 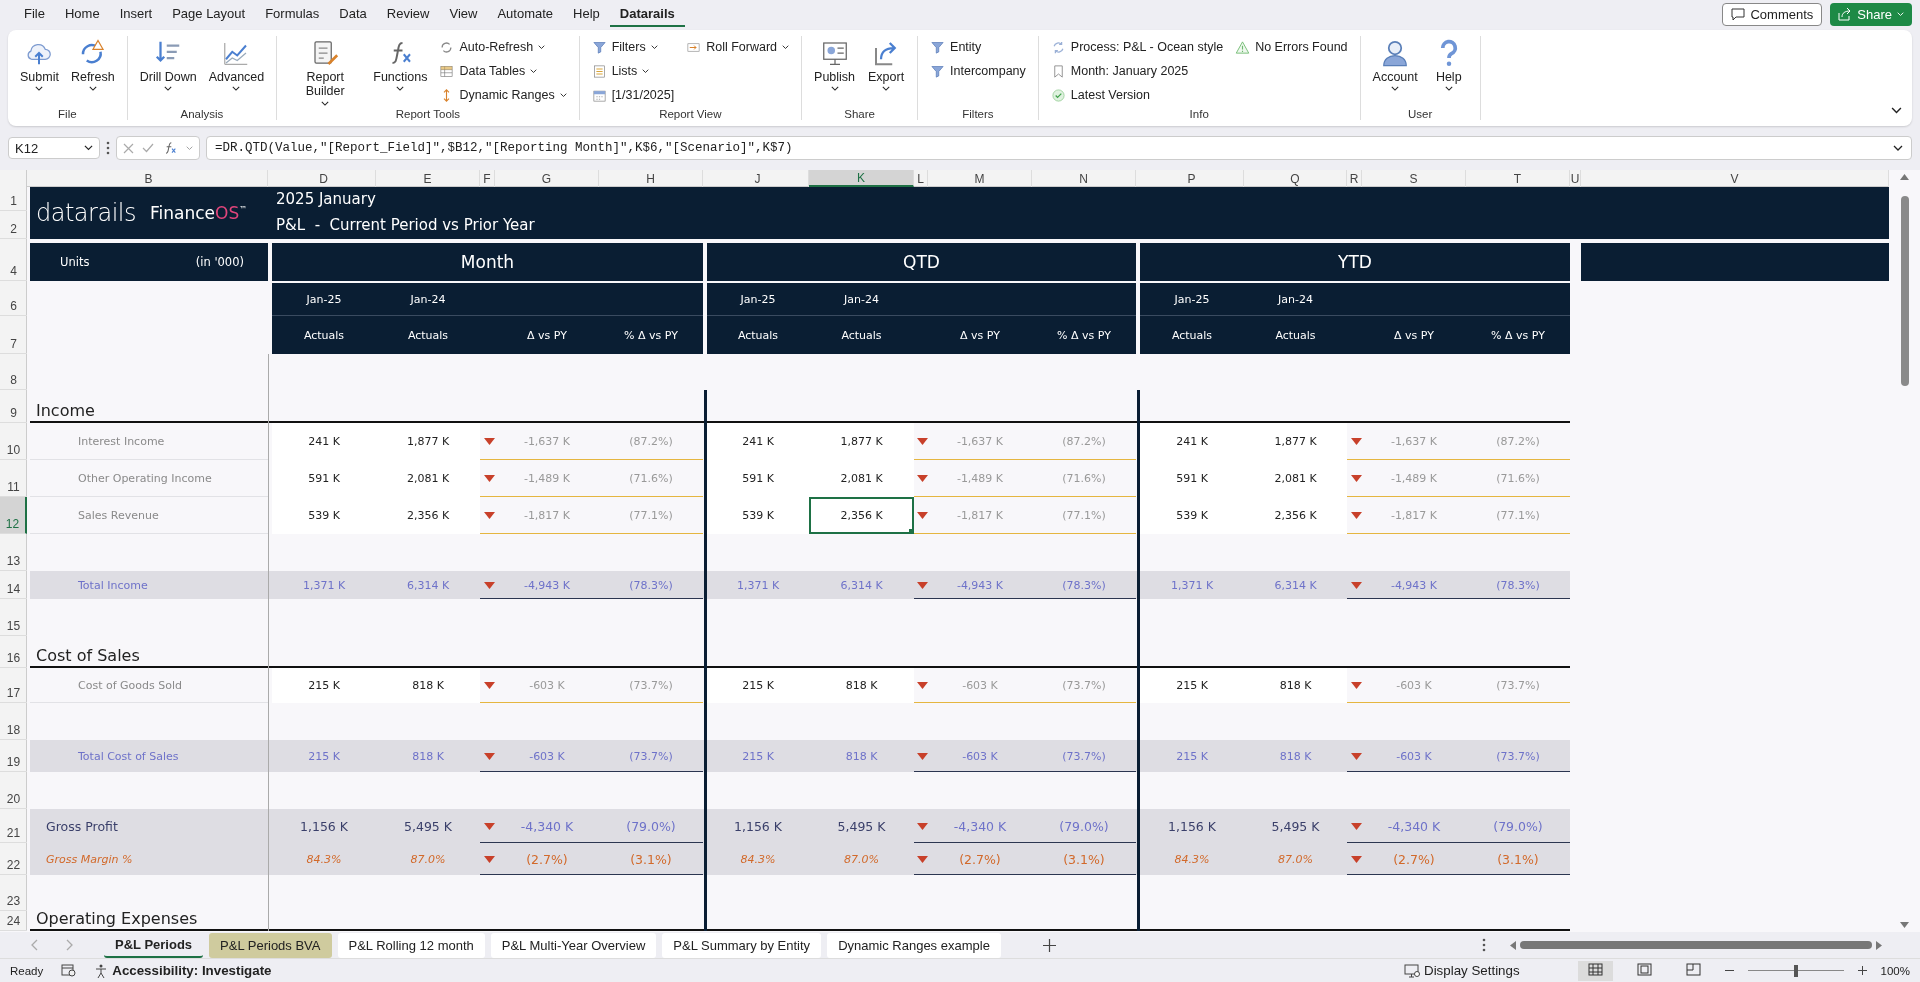 What do you see at coordinates (647, 14) in the screenshot?
I see `menu-tab: Datarails` at bounding box center [647, 14].